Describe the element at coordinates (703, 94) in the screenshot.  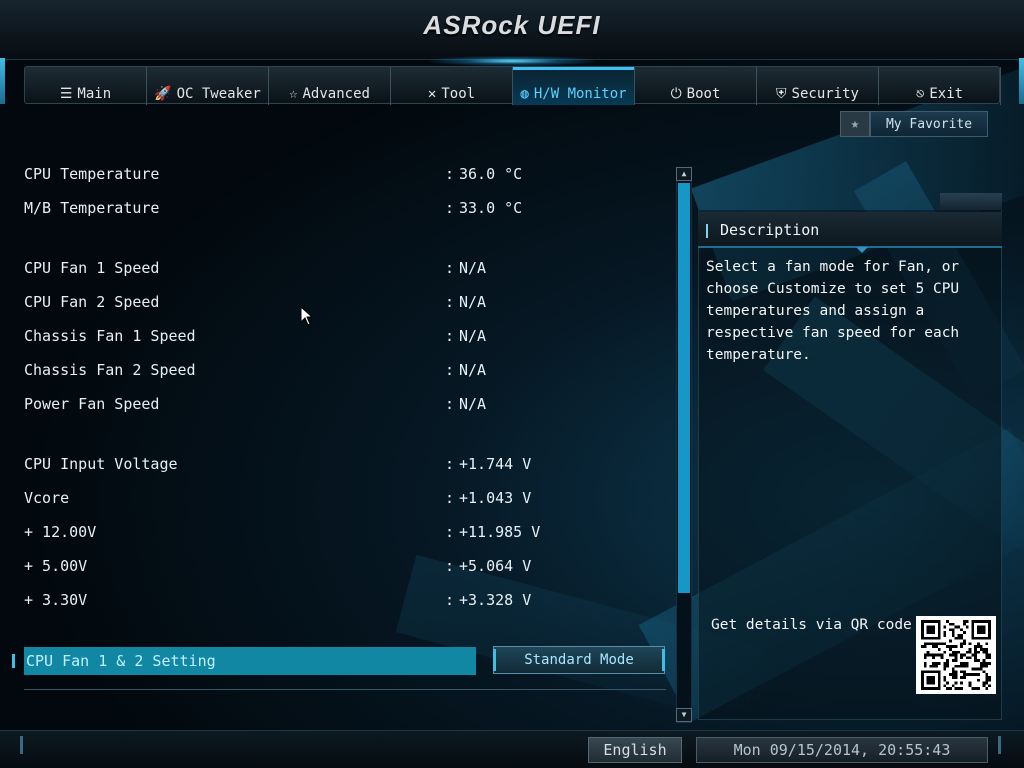
I see `tab-label: Boot` at that location.